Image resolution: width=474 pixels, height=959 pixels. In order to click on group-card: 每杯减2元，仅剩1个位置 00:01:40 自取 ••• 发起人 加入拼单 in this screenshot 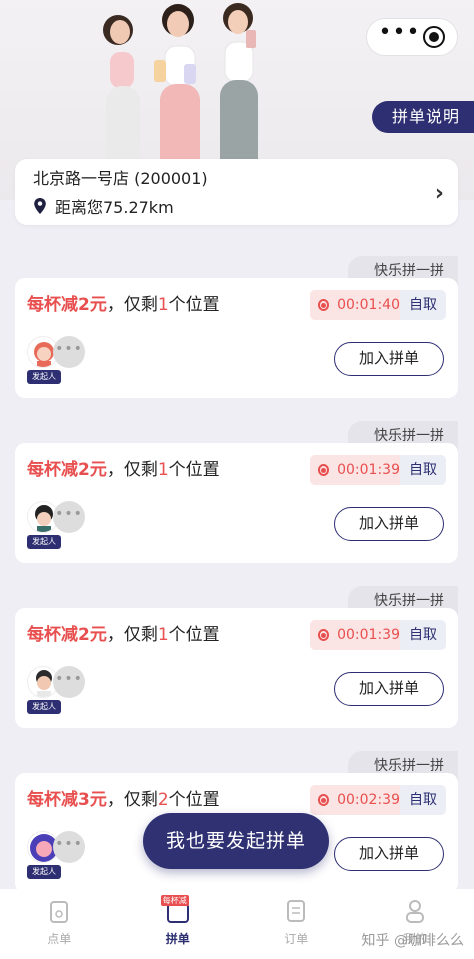, I will do `click(236, 338)`.